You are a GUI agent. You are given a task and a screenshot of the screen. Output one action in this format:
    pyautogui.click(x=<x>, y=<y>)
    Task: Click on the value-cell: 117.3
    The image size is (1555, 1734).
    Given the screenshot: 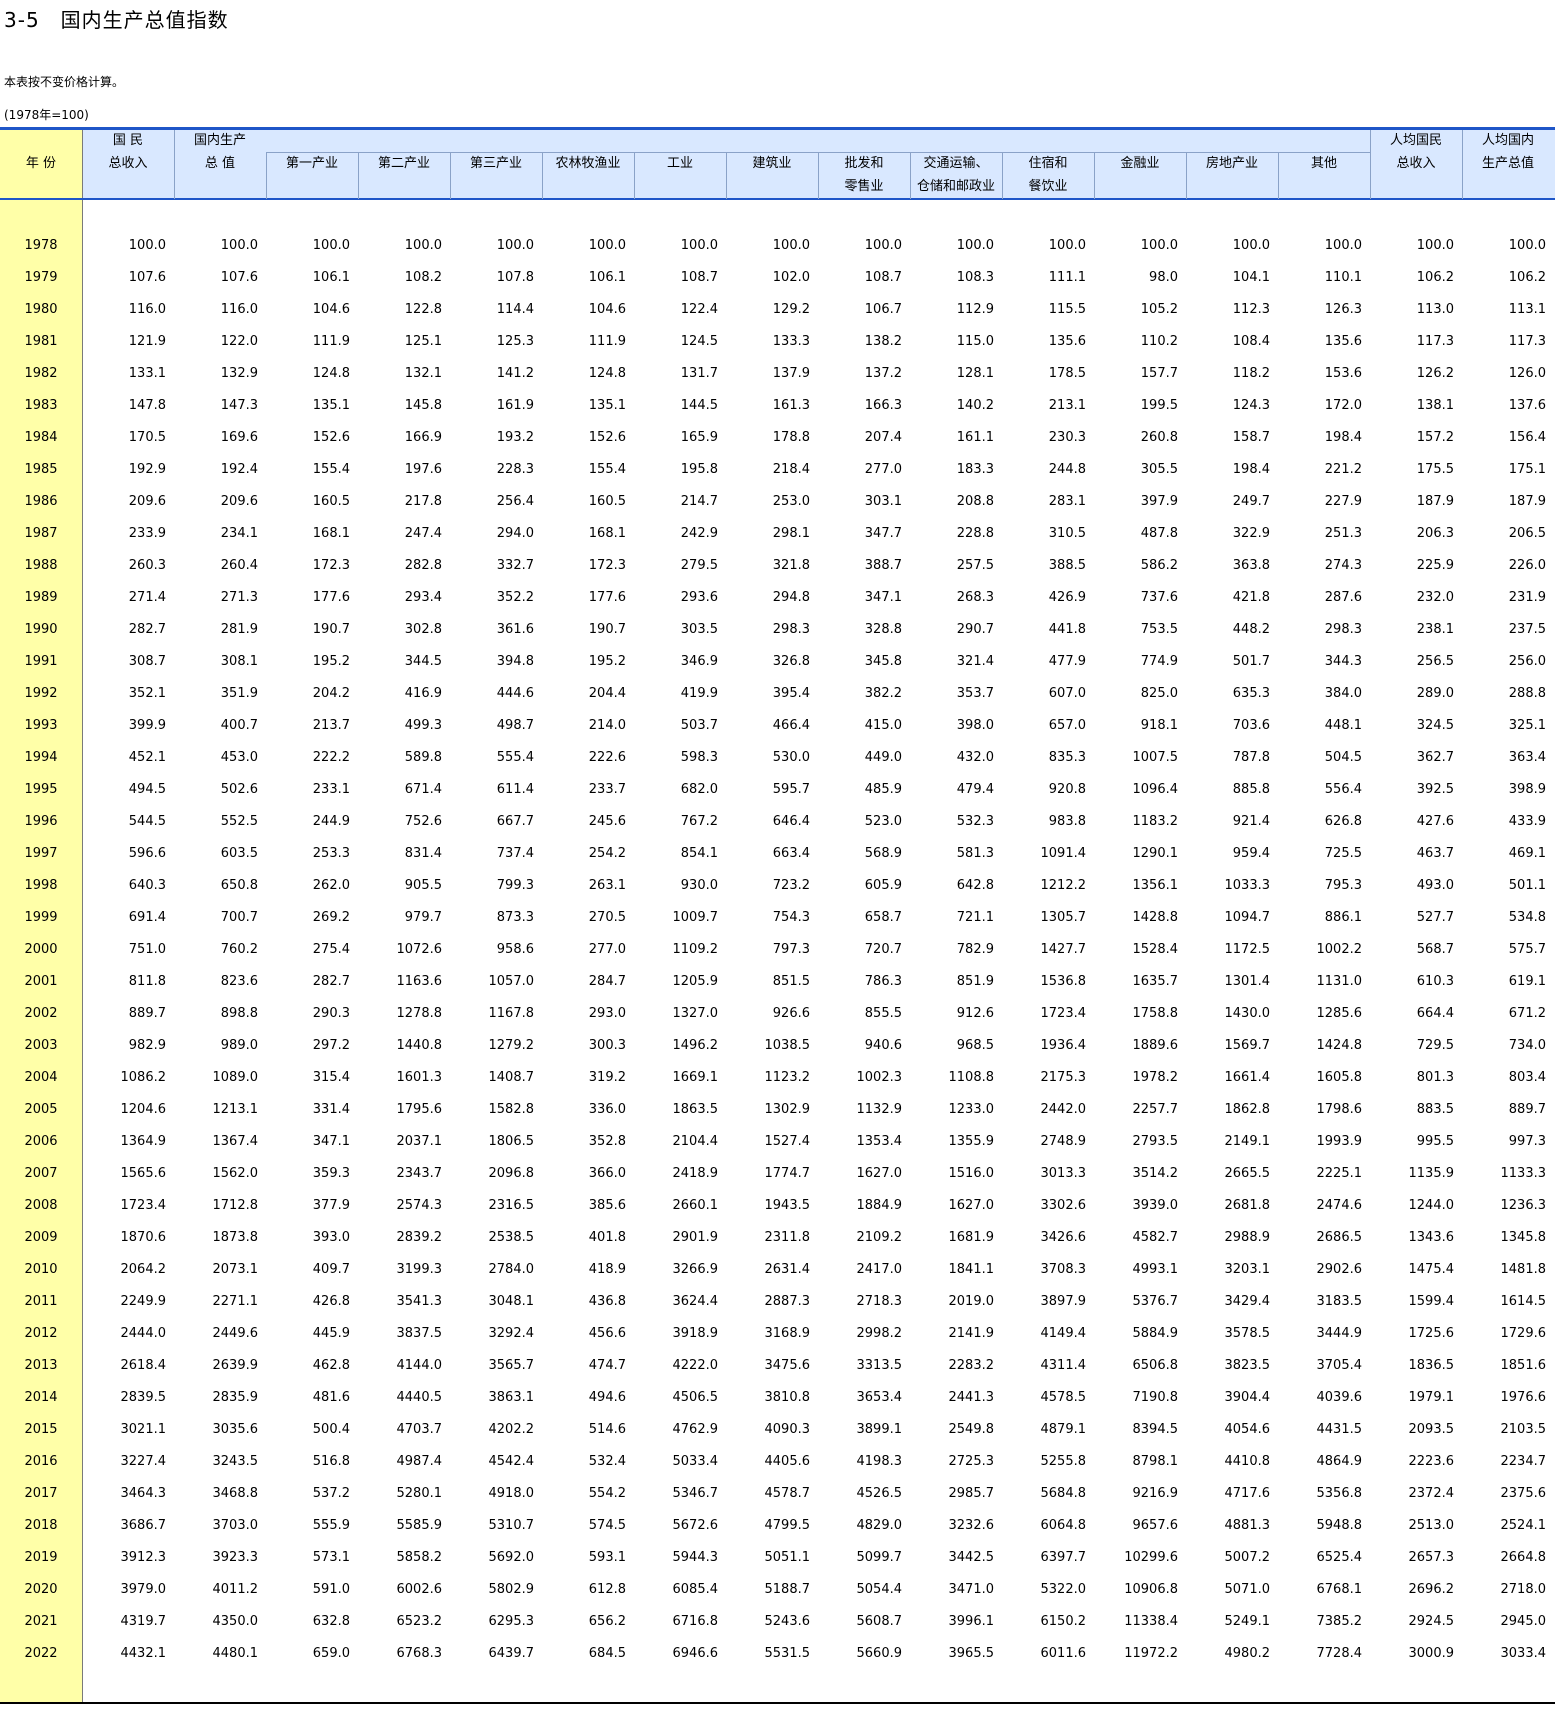 What is the action you would take?
    pyautogui.click(x=1527, y=341)
    